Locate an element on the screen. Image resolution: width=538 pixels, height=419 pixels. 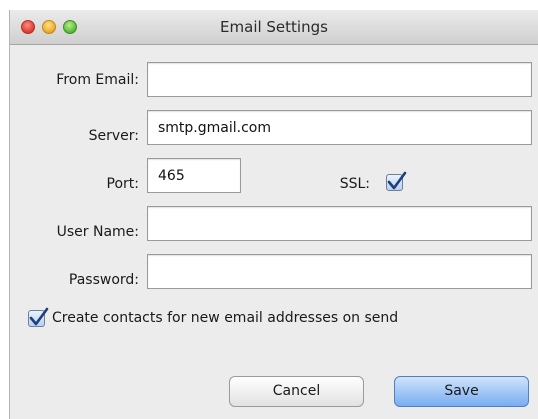
server-label: Server: is located at coordinates (113, 136).